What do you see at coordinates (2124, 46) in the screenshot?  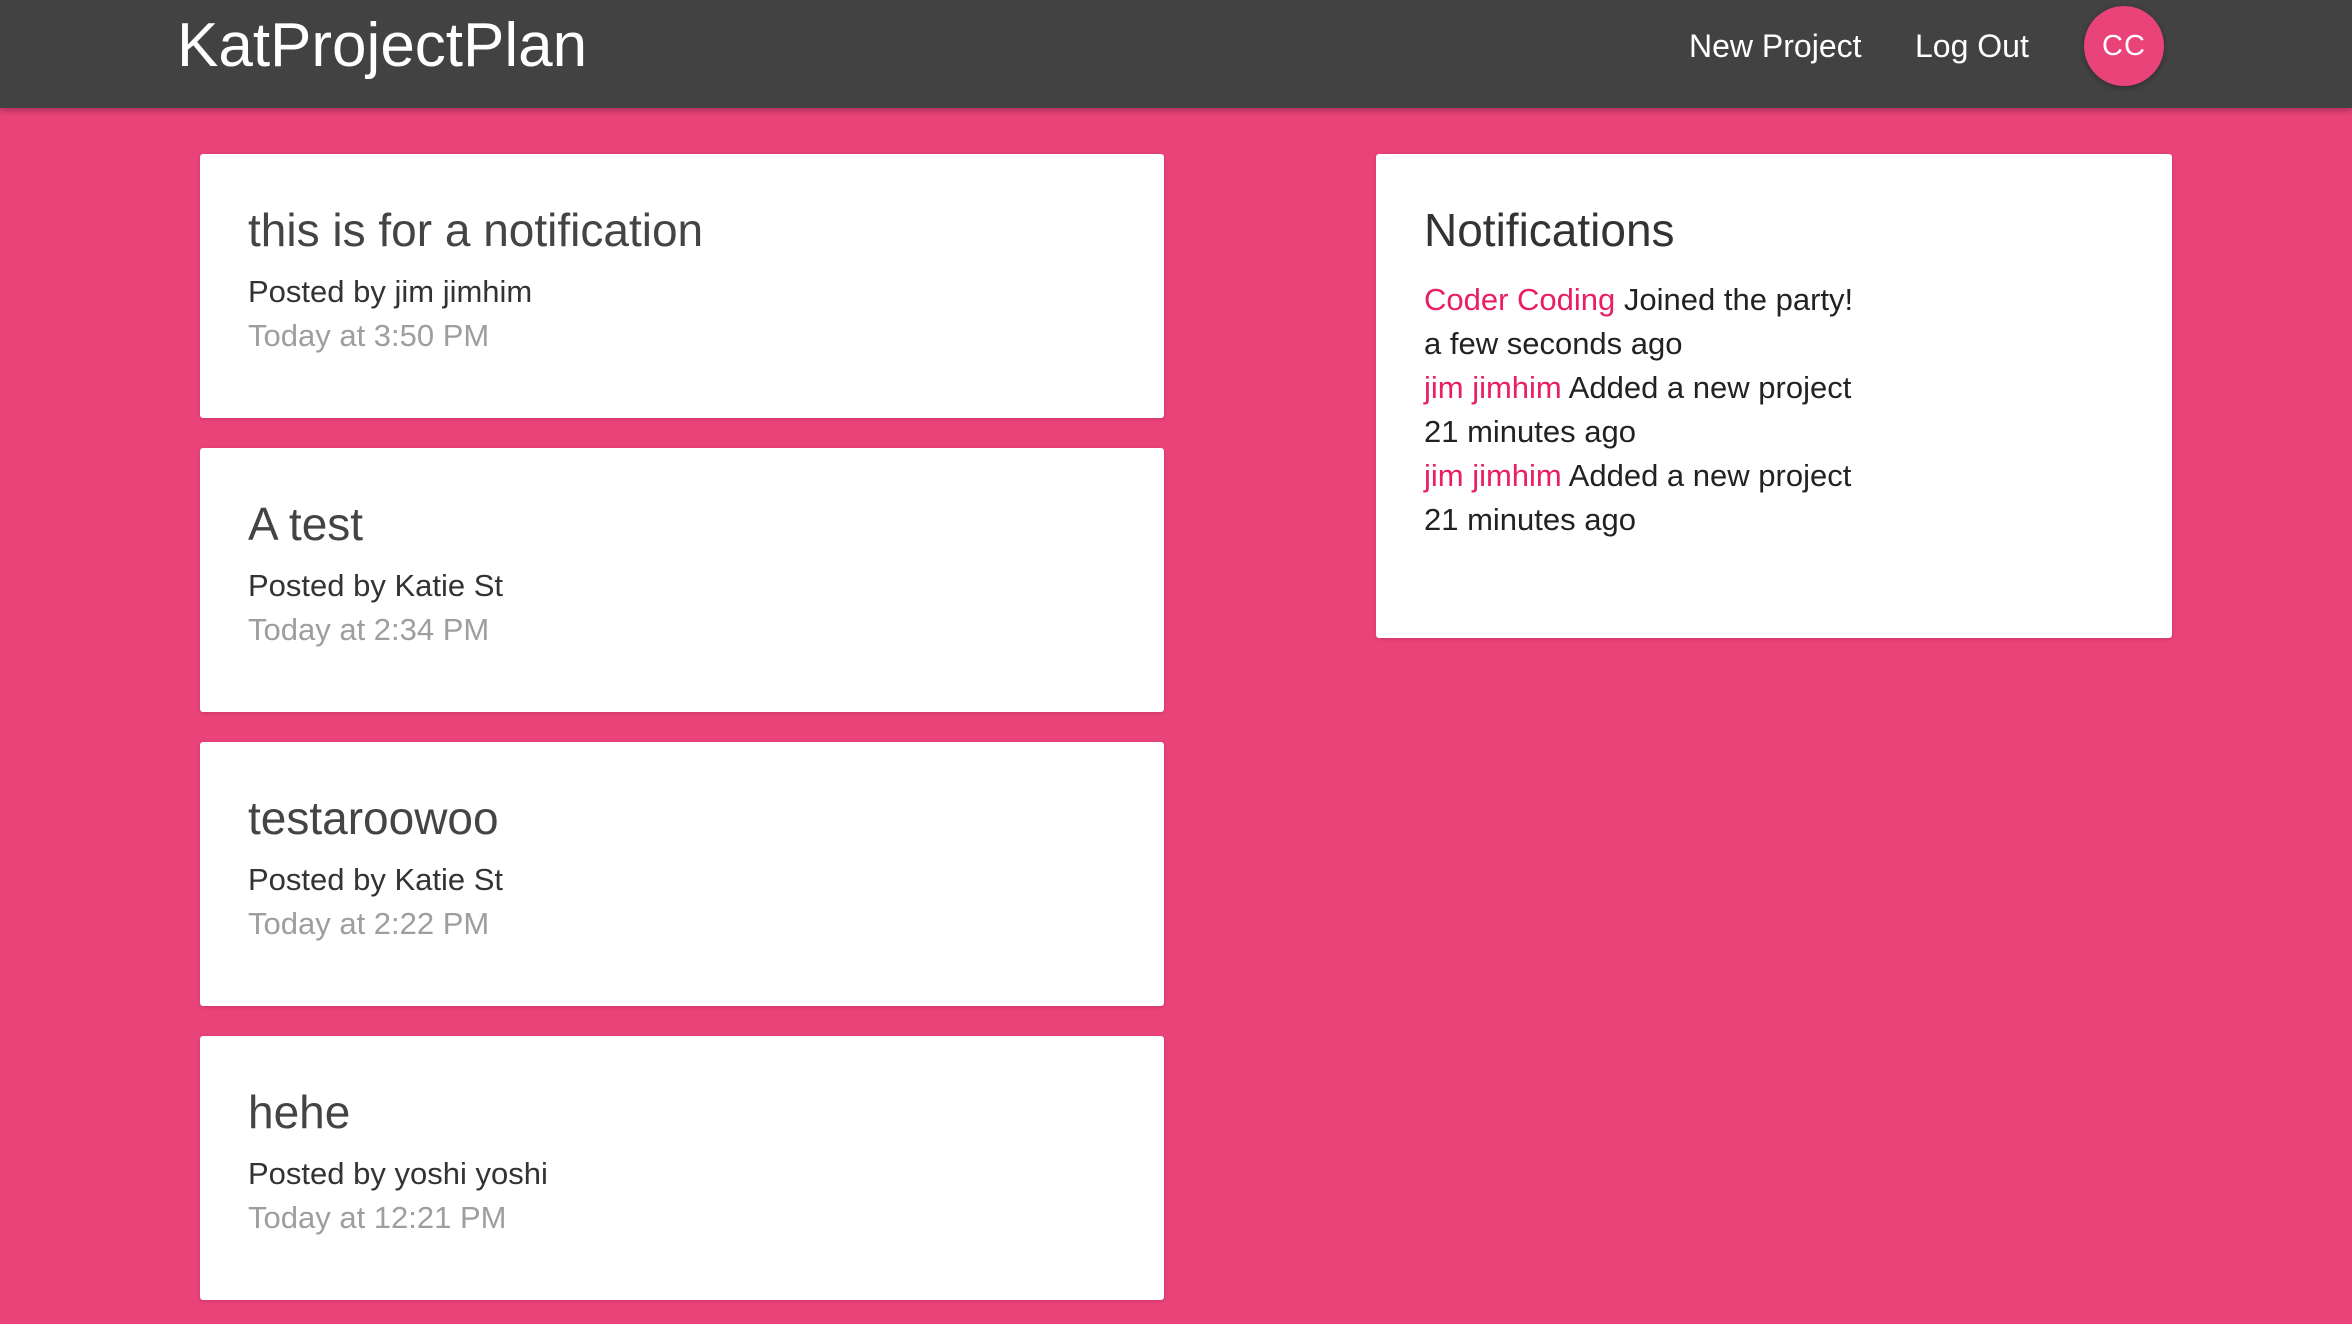 I see `user-avatar-button: CC` at bounding box center [2124, 46].